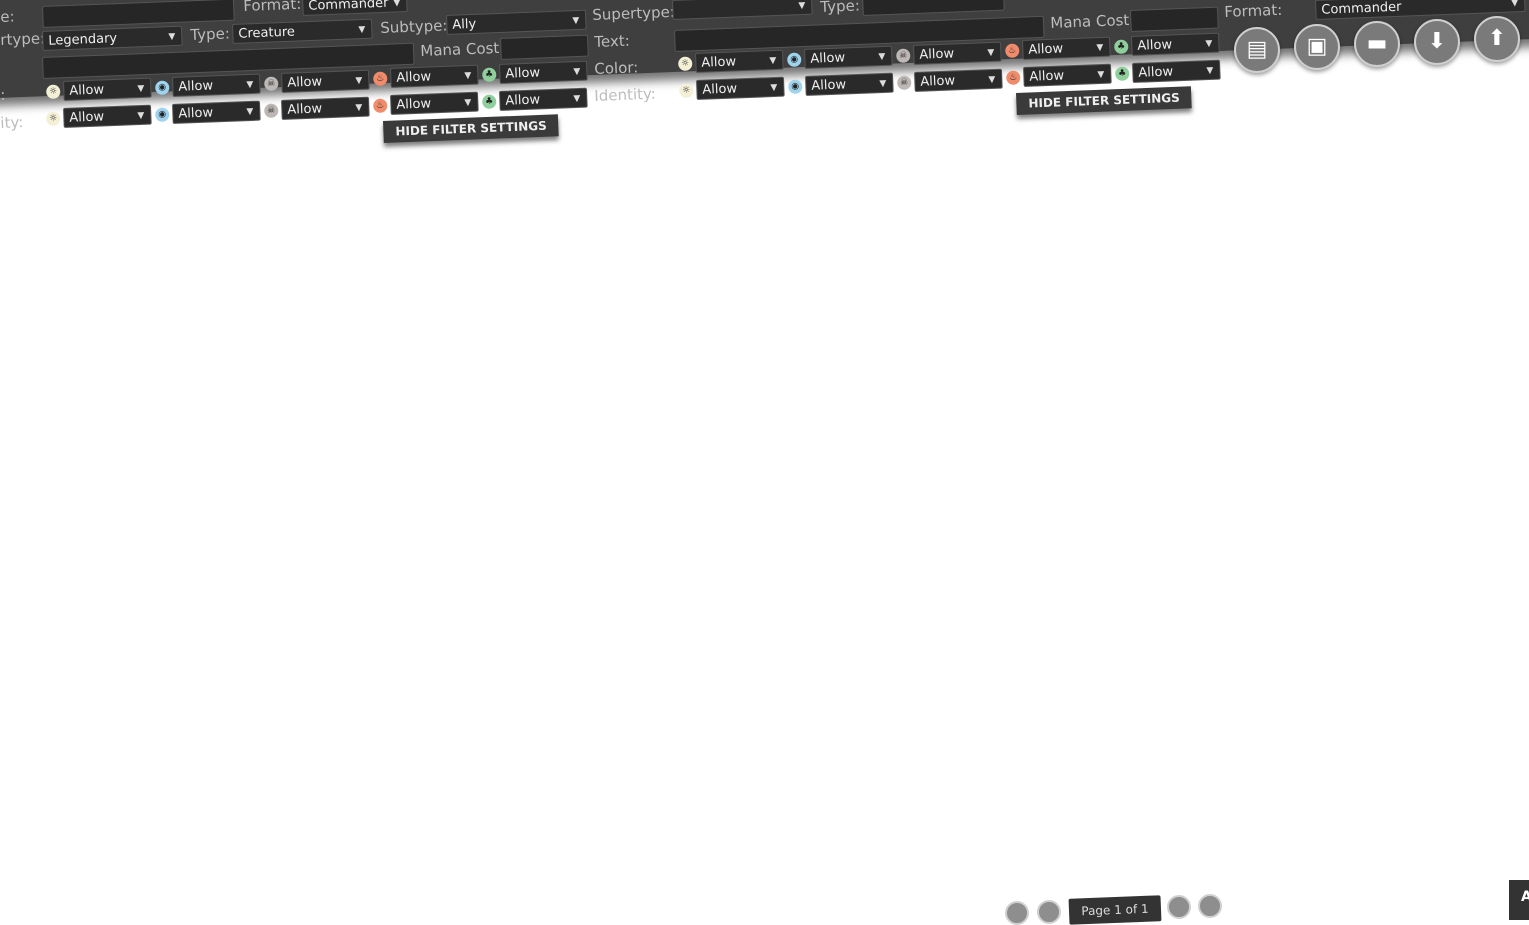  What do you see at coordinates (464, 24) in the screenshot?
I see `subtype-select-value: Ally` at bounding box center [464, 24].